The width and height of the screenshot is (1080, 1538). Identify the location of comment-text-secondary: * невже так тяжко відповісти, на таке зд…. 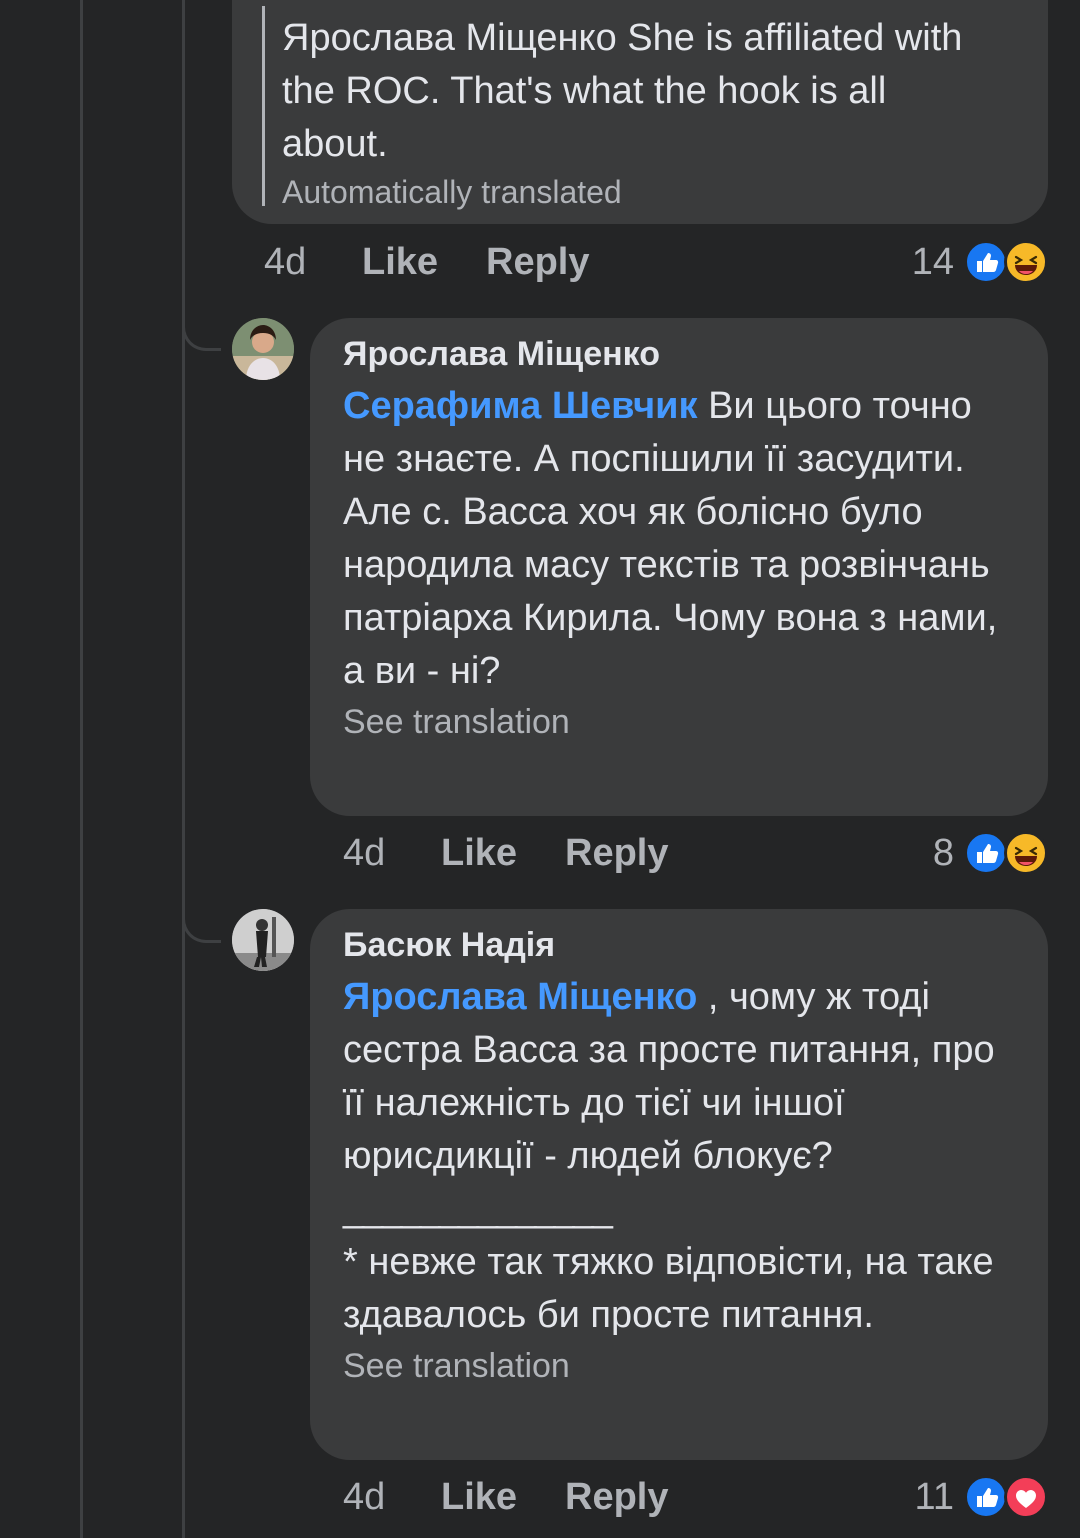
(668, 1288).